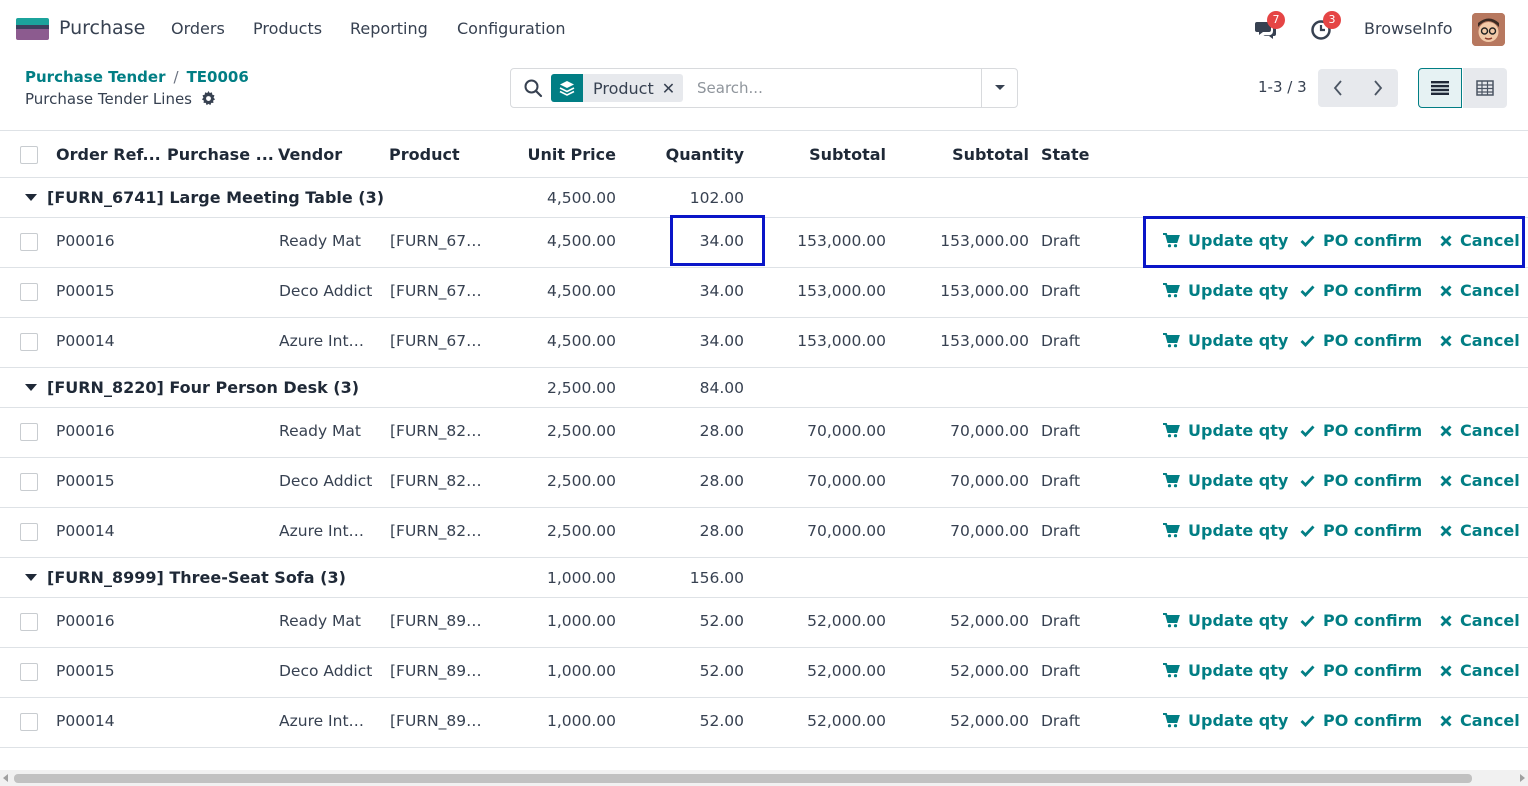 The width and height of the screenshot is (1528, 786). Describe the element at coordinates (32, 29) in the screenshot. I see `purchase-app-icon` at that location.